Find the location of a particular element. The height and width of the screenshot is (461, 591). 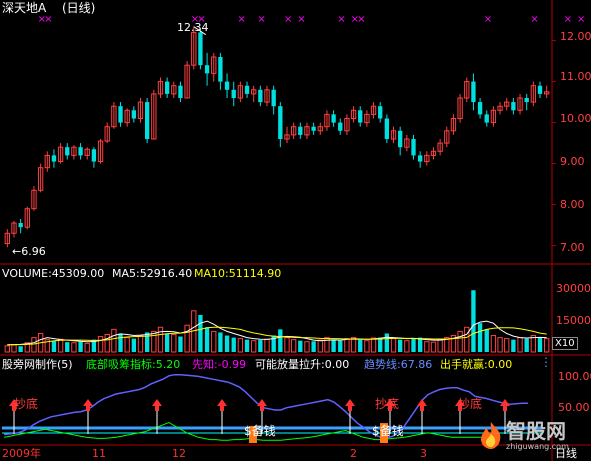

indicator-menu-icon: ⋮ is located at coordinates (546, 362).